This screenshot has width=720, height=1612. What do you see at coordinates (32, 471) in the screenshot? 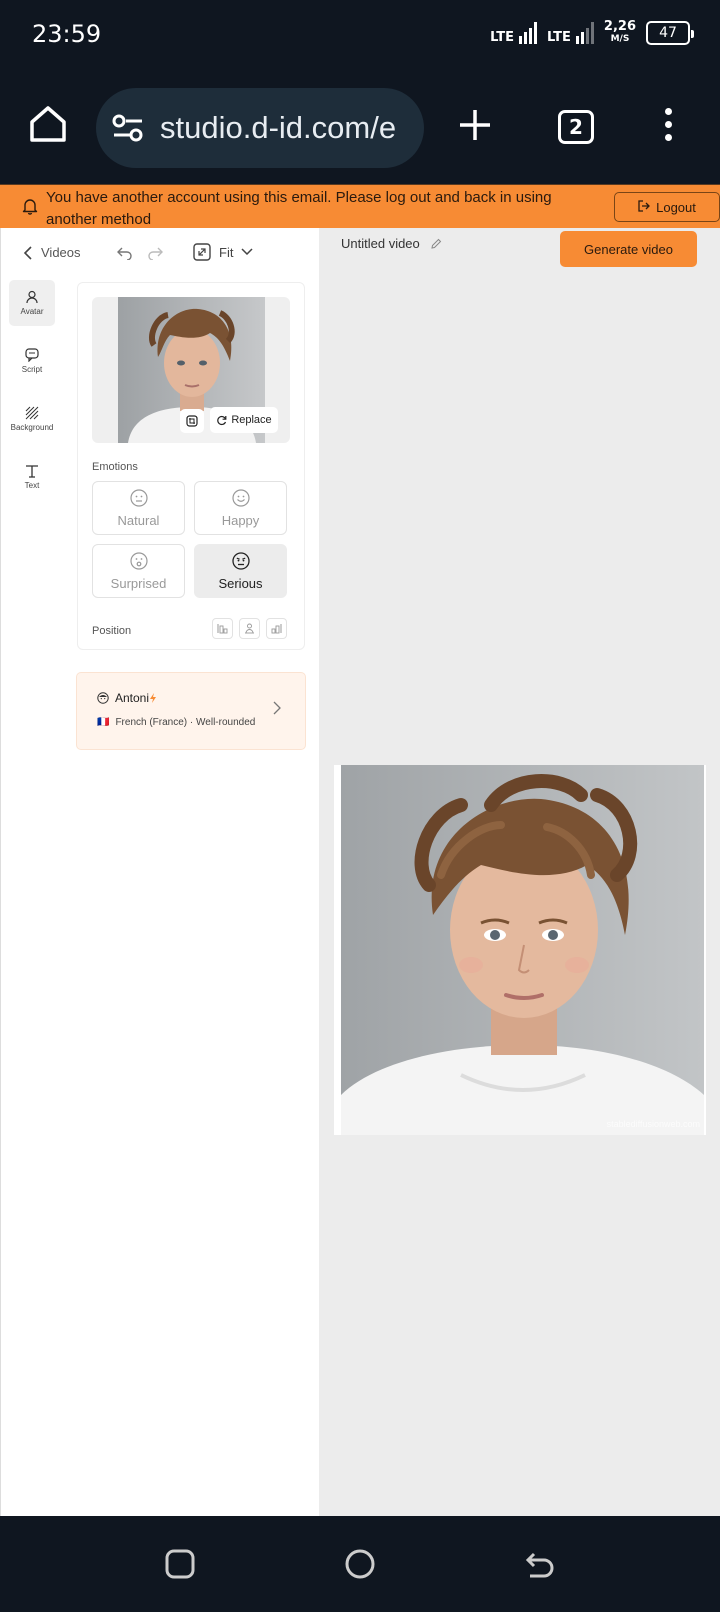
I see `text-icon` at bounding box center [32, 471].